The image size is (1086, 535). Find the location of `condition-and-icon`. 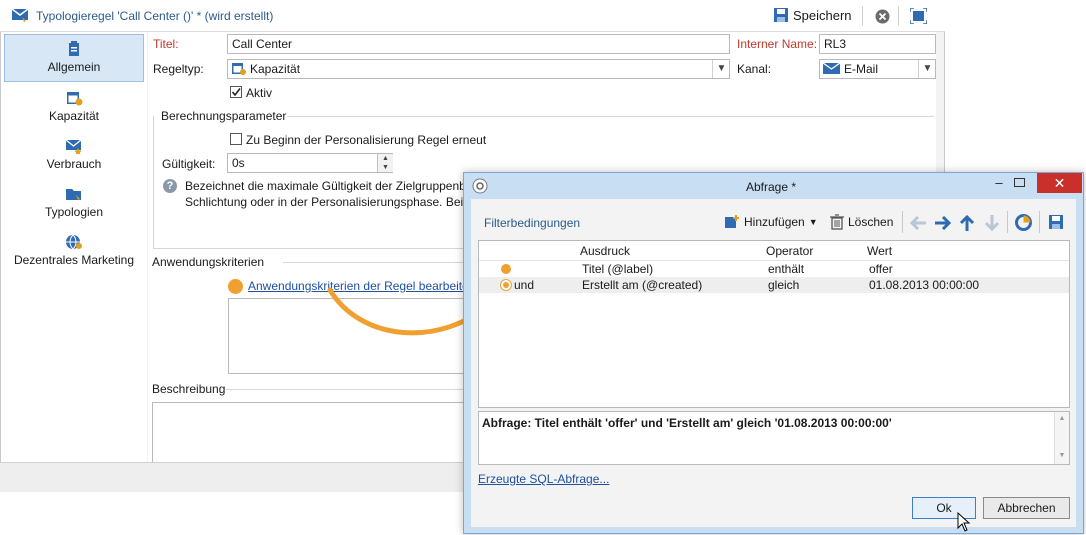

condition-and-icon is located at coordinates (506, 285).